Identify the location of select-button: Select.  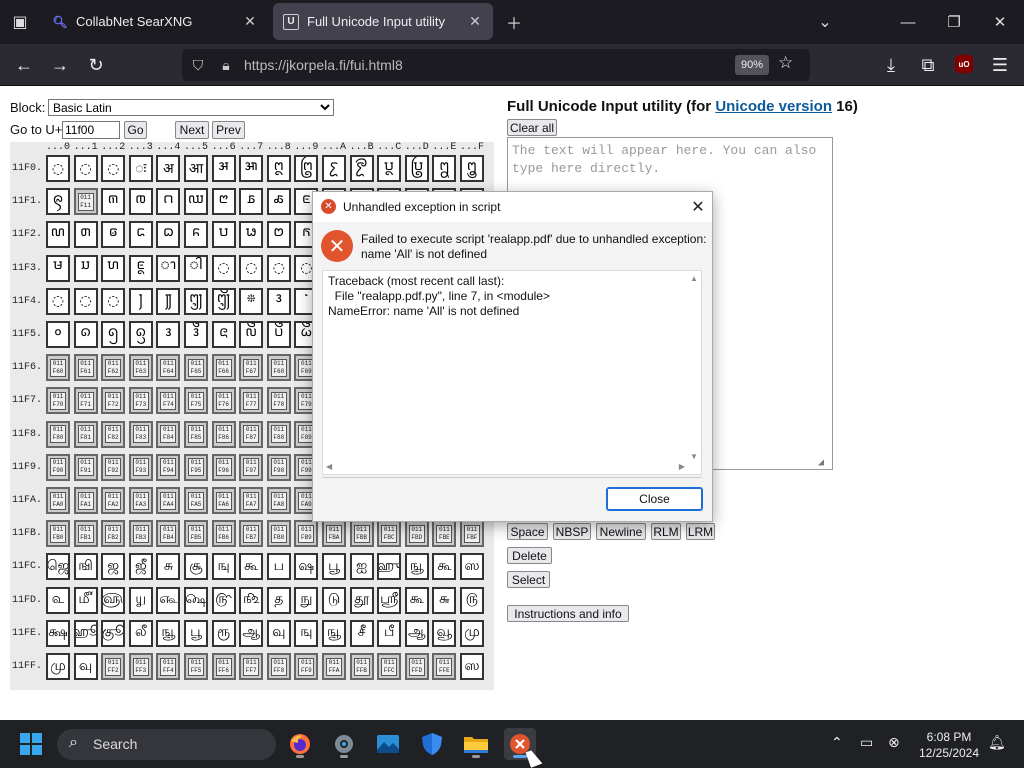
(528, 579).